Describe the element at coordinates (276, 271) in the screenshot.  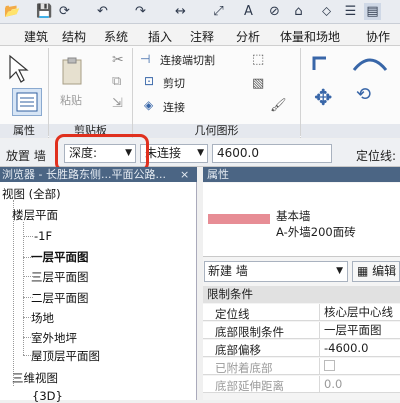
I see `instance-selector: 新建 墙 ▼` at that location.